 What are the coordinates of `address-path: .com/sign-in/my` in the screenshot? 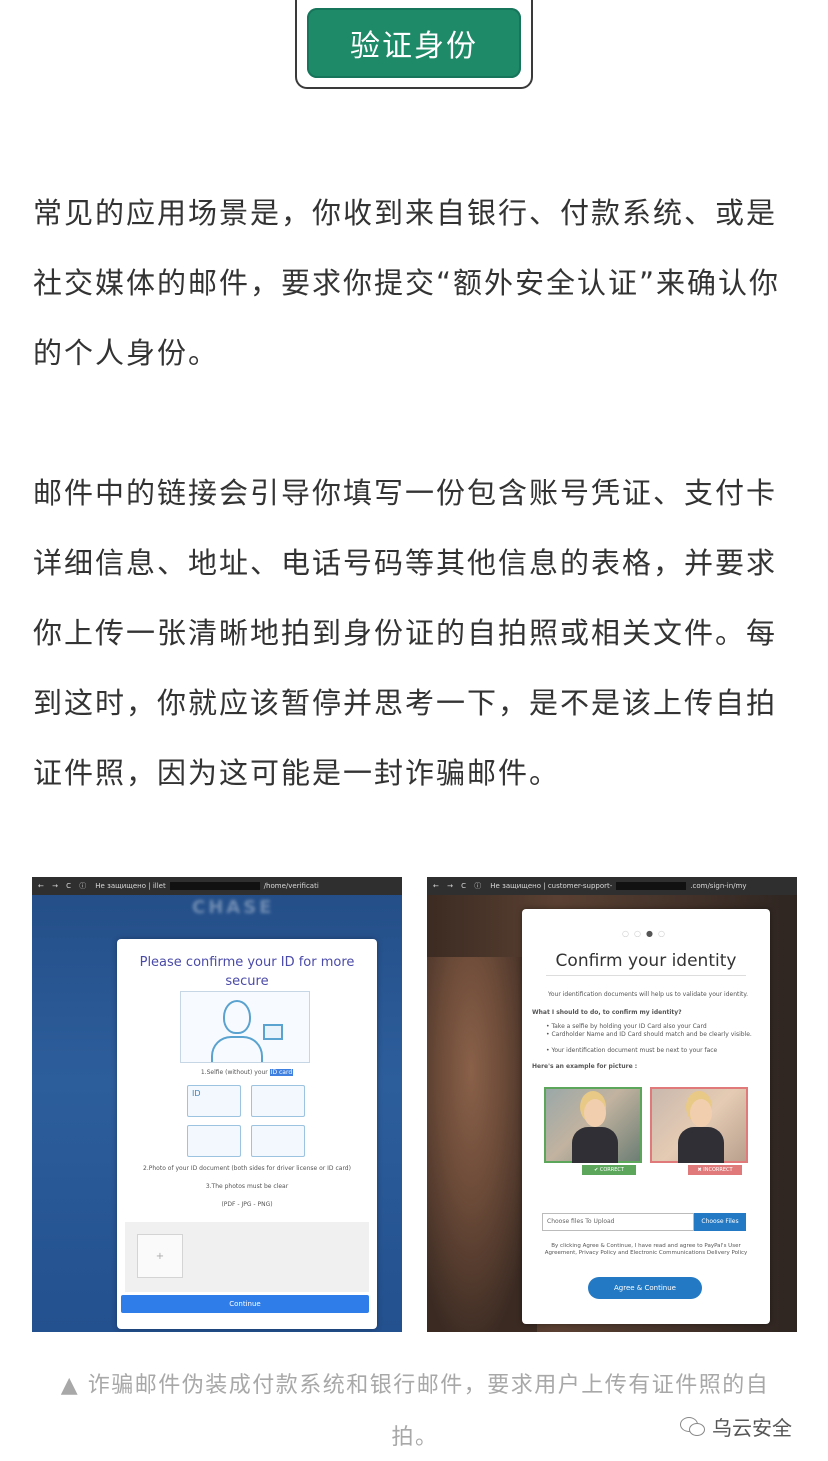 It's located at (718, 886).